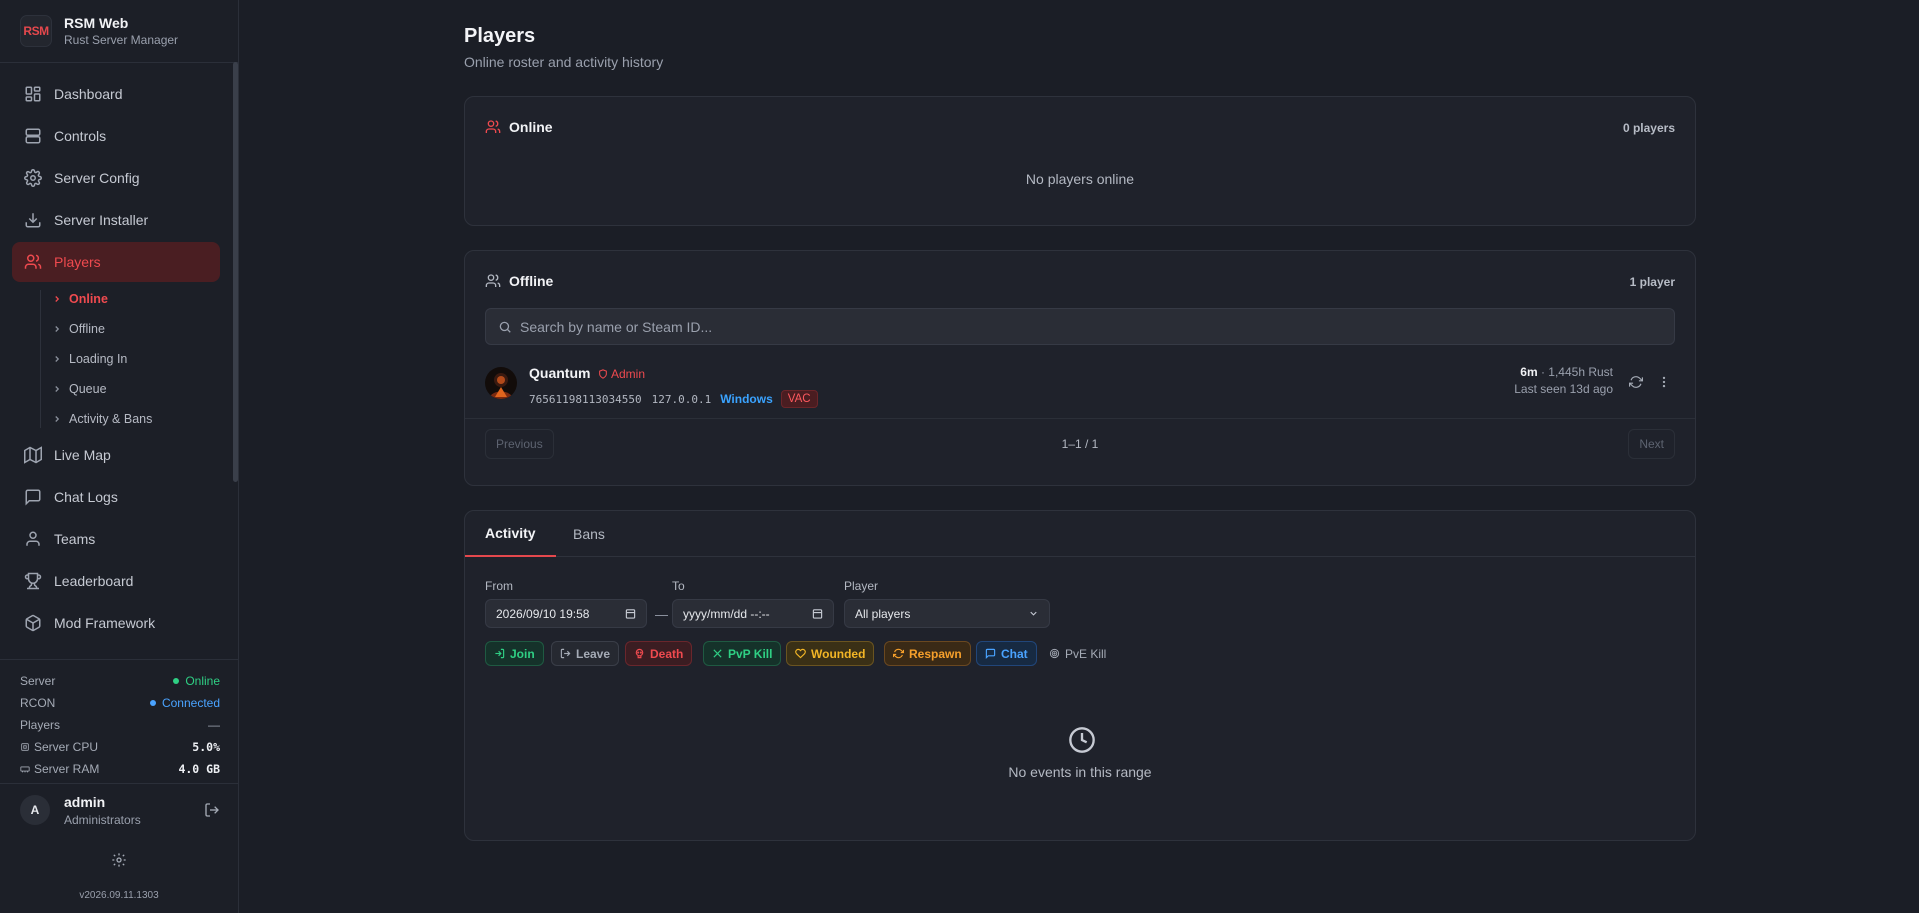  I want to click on target-icon, so click(1054, 653).